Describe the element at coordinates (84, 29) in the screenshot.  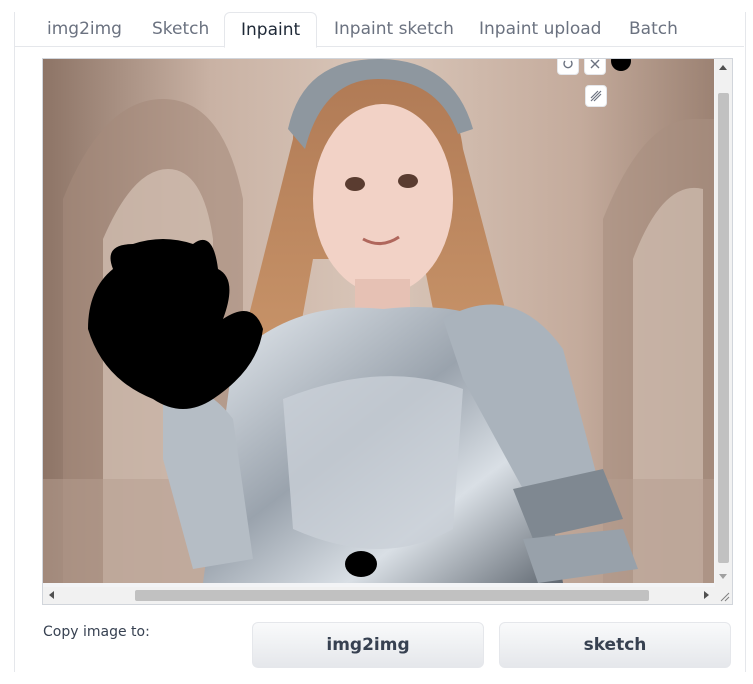
I see `tab-img2img: img2img` at that location.